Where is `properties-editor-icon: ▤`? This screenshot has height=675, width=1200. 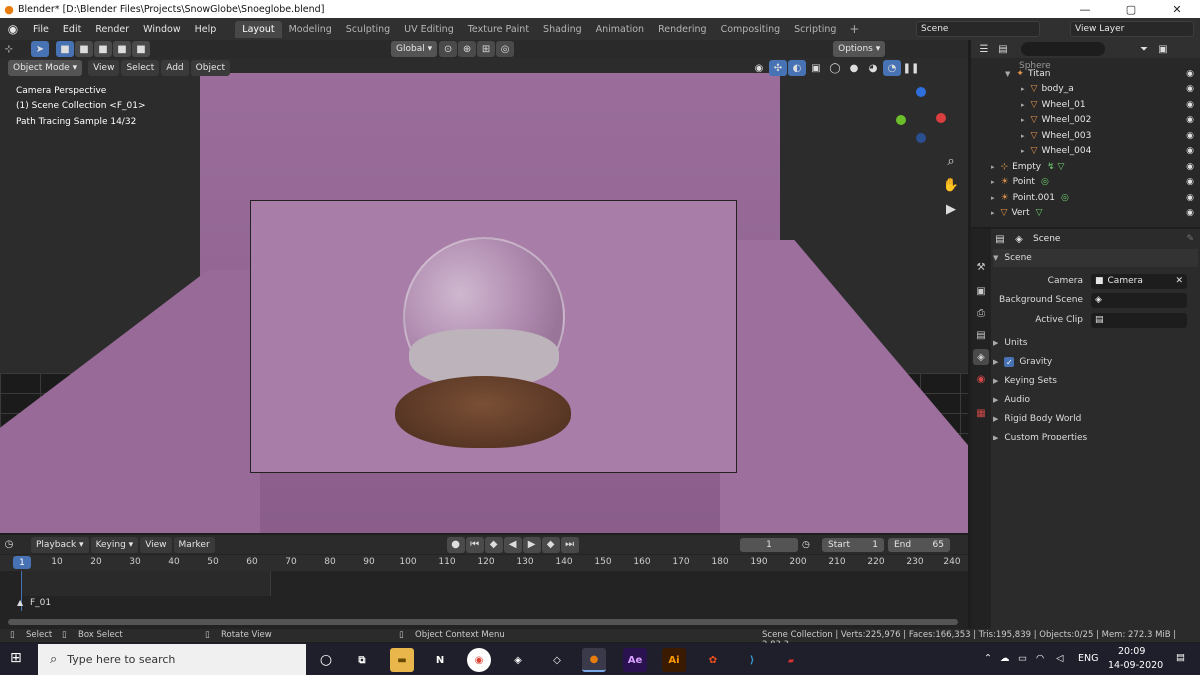
properties-editor-icon: ▤ is located at coordinates (1000, 239).